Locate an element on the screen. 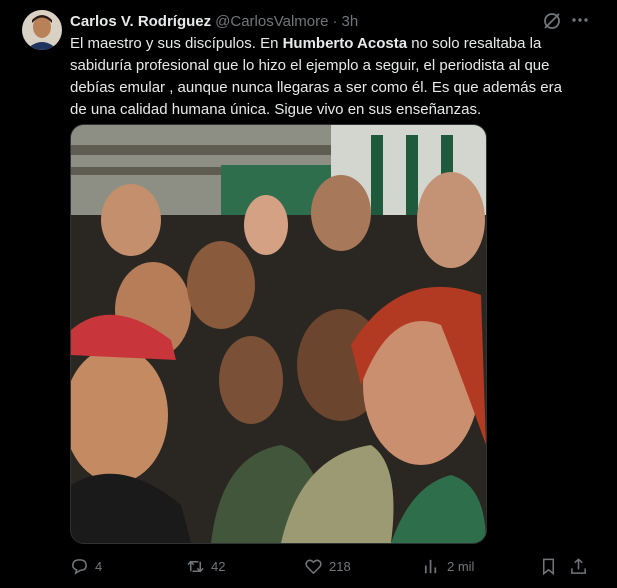 The height and width of the screenshot is (588, 617). heart-icon is located at coordinates (313, 566).